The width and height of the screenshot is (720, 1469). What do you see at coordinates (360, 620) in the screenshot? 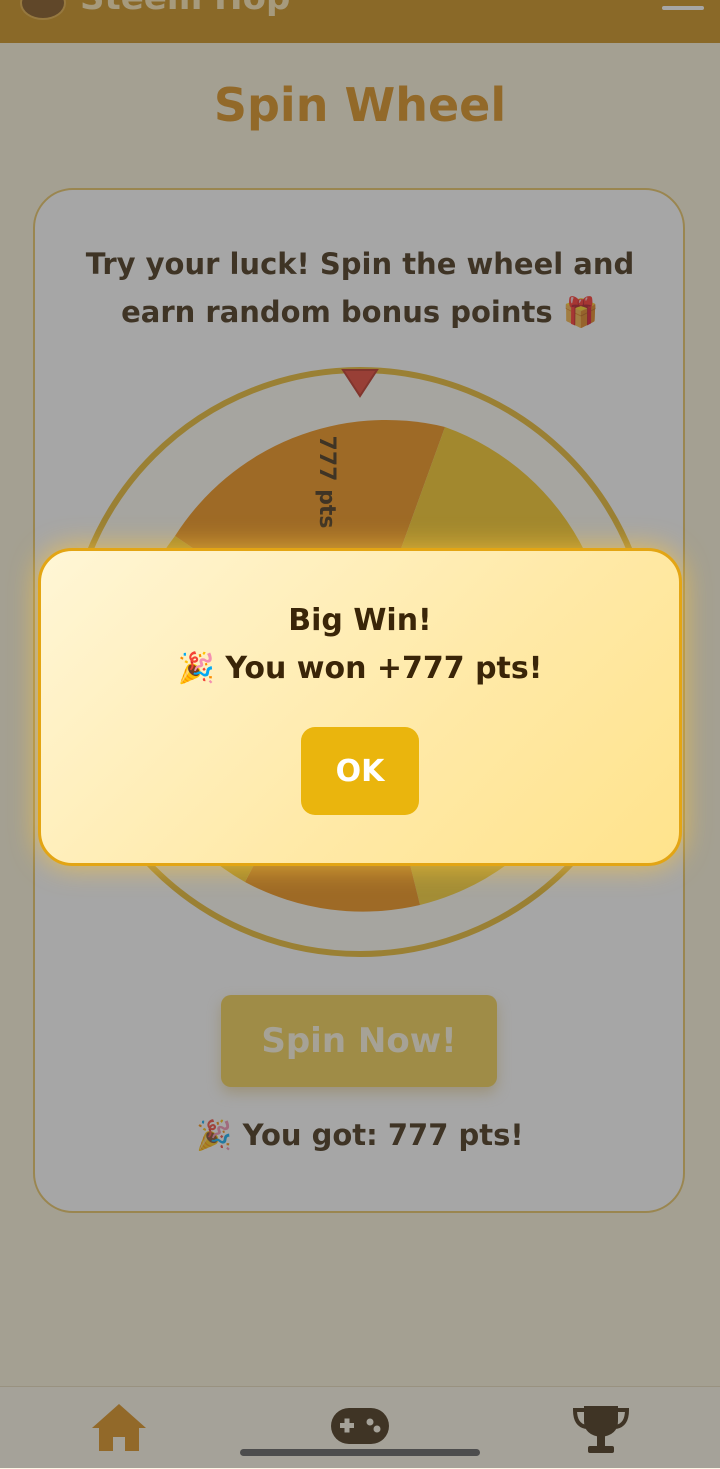
I see `dialog-title: Big Win!` at bounding box center [360, 620].